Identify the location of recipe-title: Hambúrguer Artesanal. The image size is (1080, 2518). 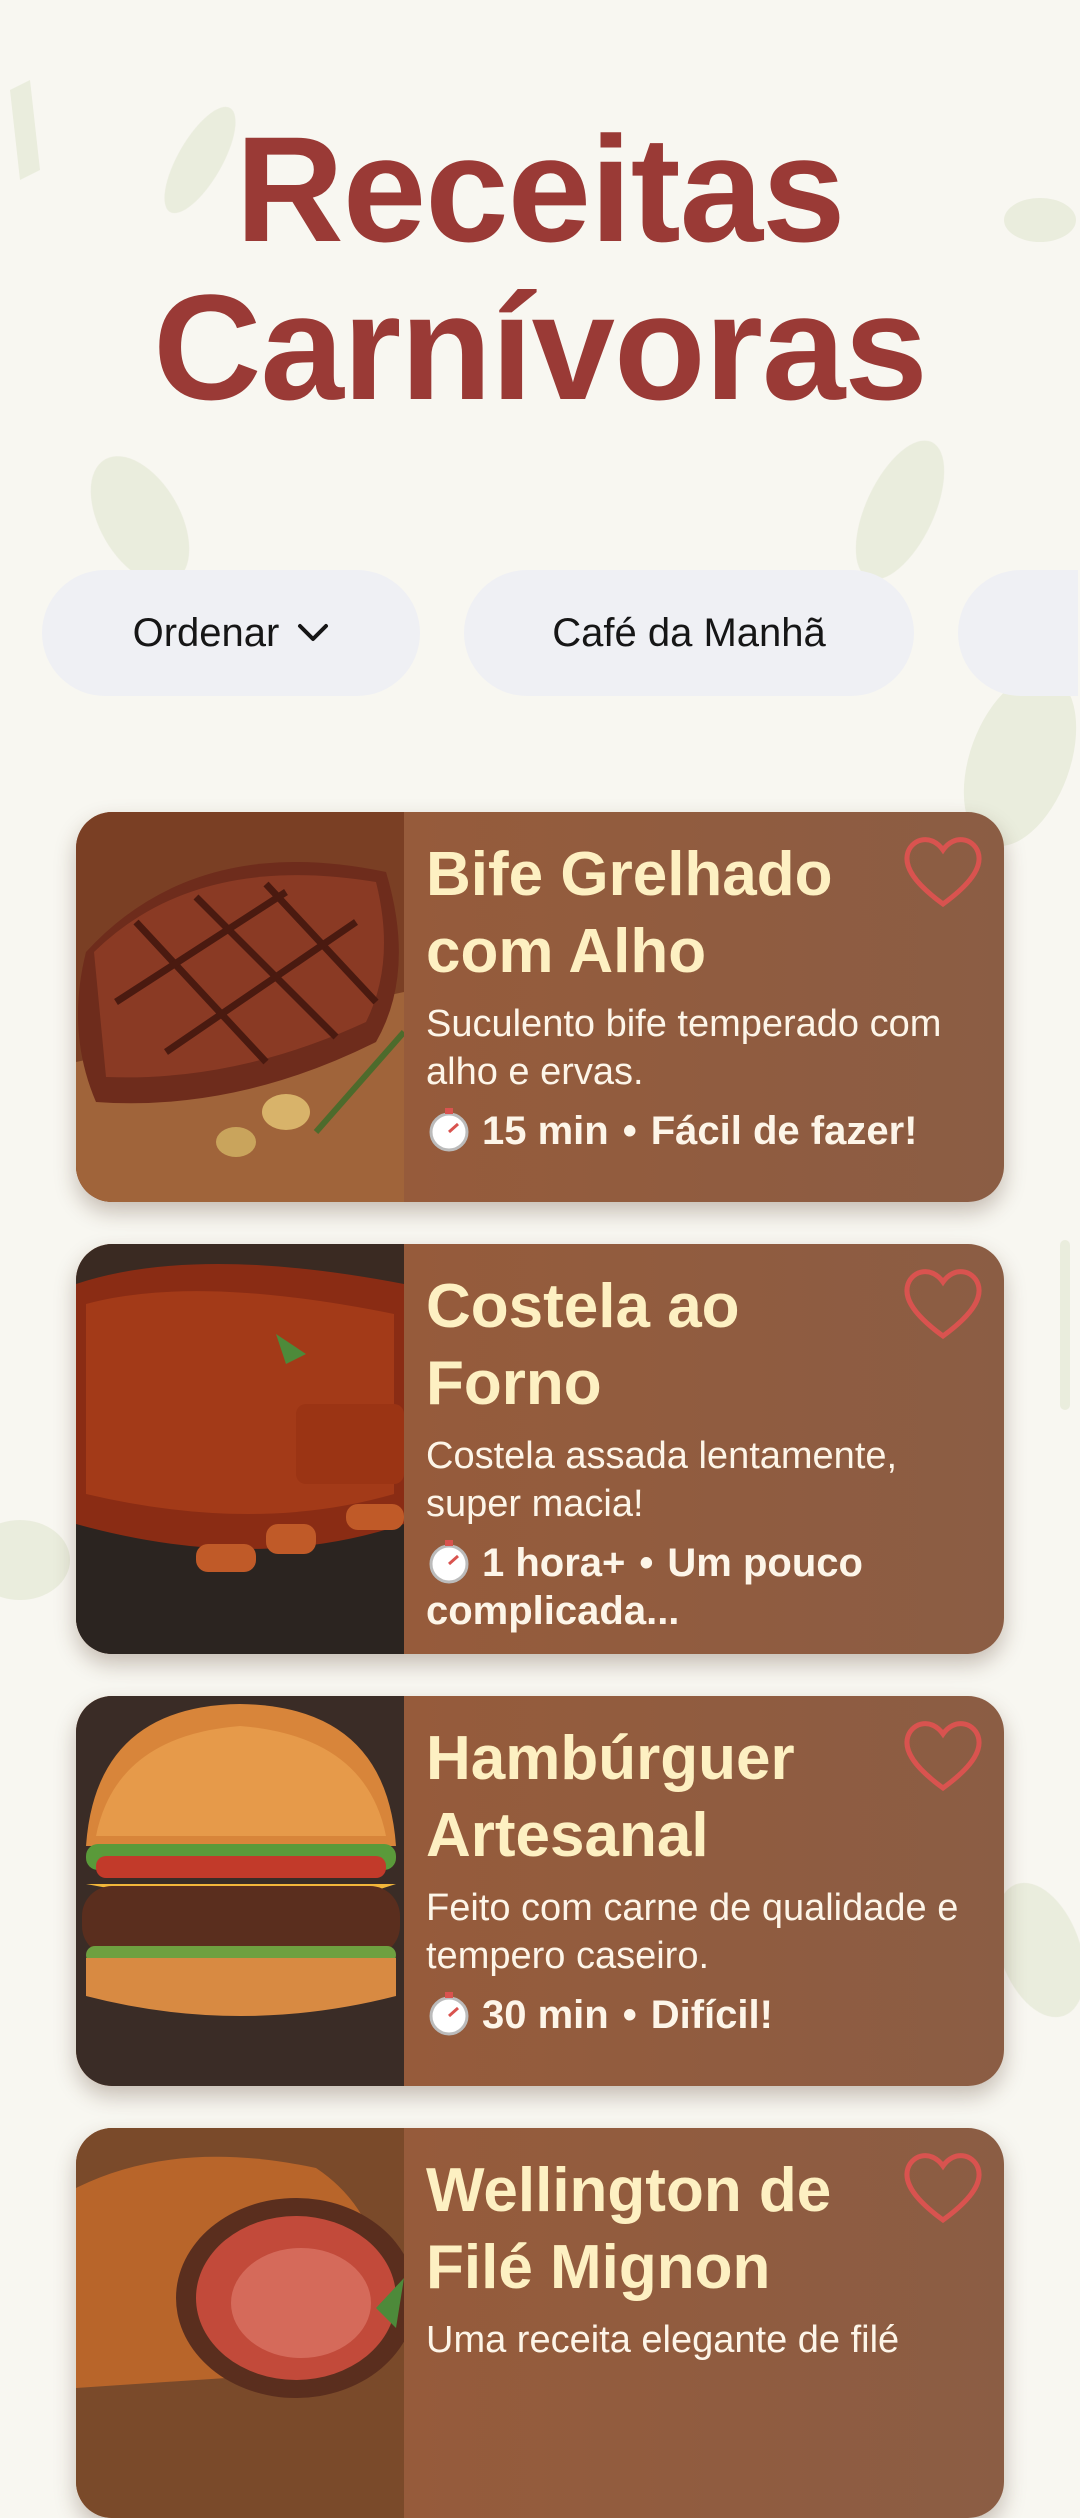
(610, 1797).